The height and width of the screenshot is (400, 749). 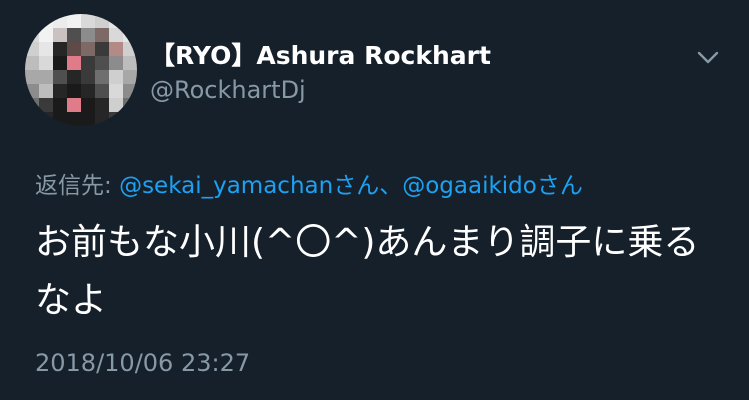 What do you see at coordinates (228, 90) in the screenshot?
I see `user-handle: @RockhartDj` at bounding box center [228, 90].